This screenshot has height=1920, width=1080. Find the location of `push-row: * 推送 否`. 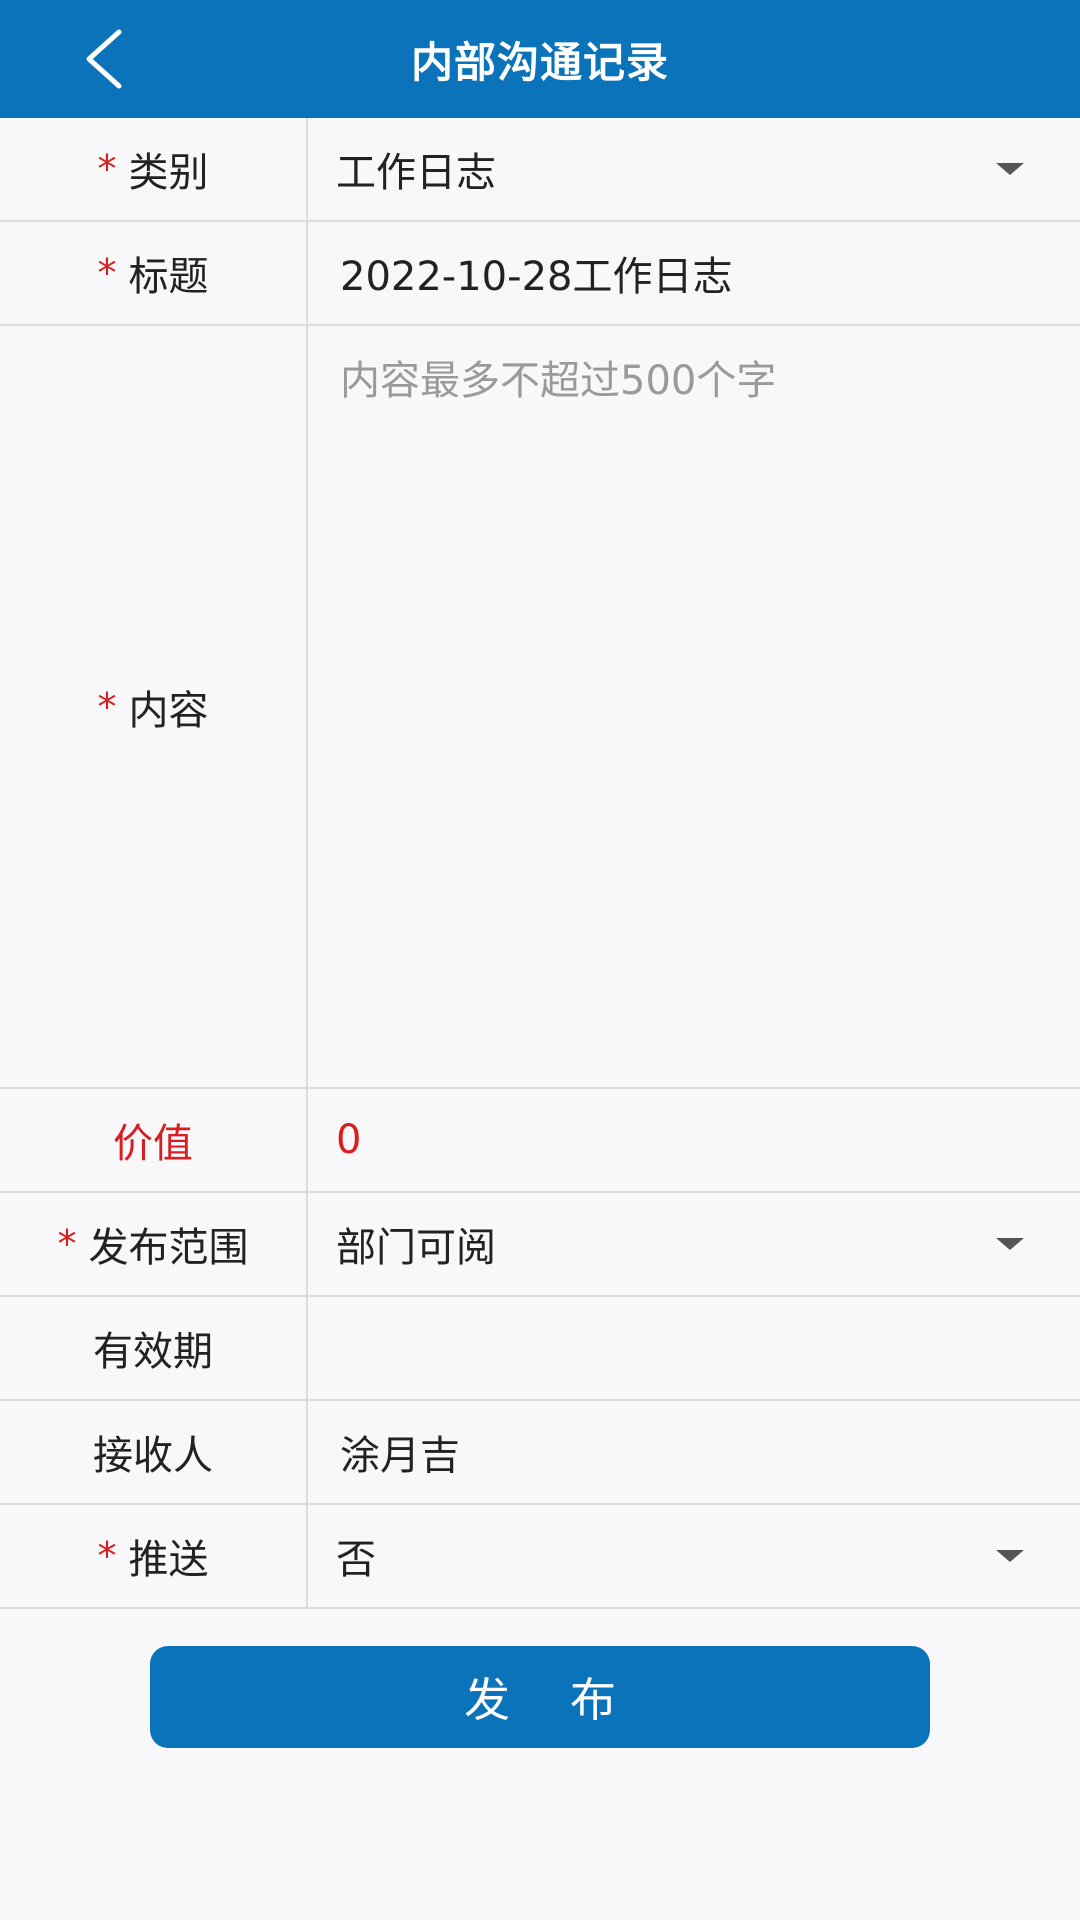

push-row: * 推送 否 is located at coordinates (540, 1557).